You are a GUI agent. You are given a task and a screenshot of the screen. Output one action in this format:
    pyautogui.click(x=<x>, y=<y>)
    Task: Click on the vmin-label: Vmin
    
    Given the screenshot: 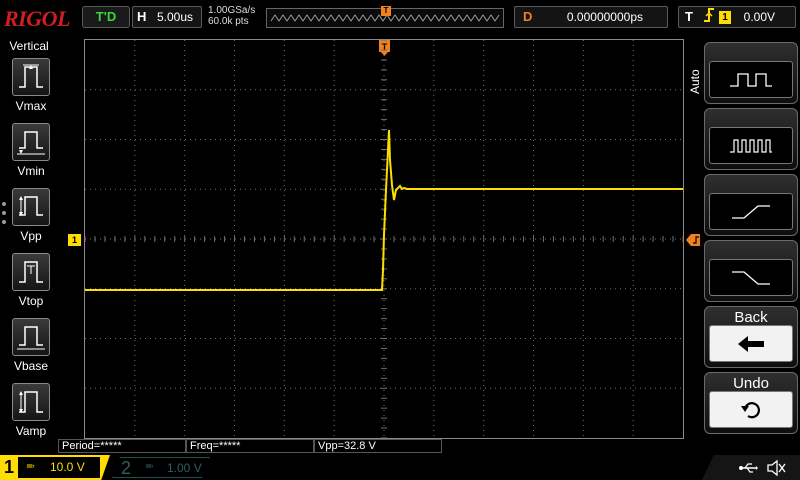 What is the action you would take?
    pyautogui.click(x=31, y=171)
    